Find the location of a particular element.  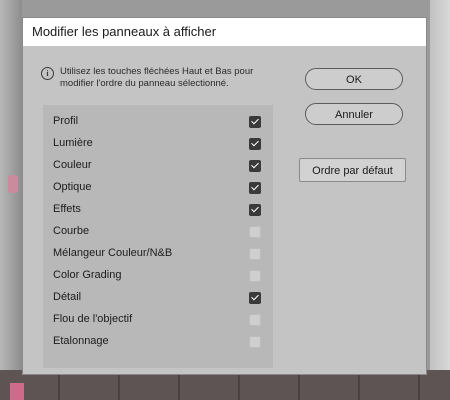

ok-button: OK is located at coordinates (354, 79).